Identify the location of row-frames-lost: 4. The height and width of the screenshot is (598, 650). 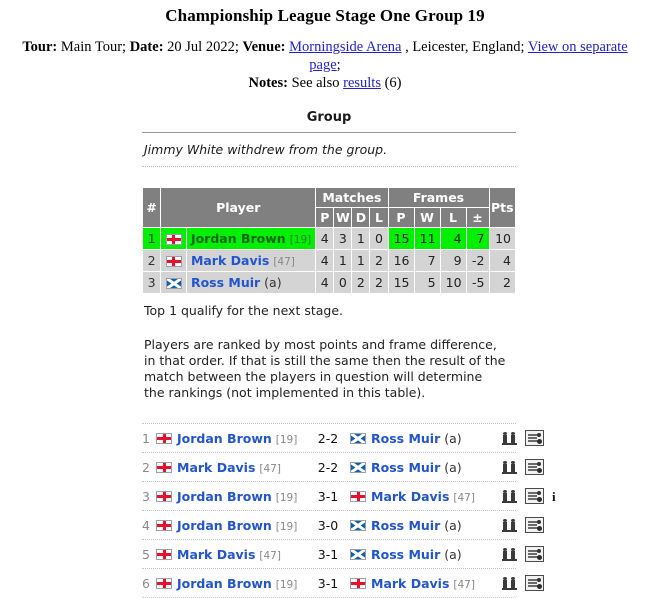
(453, 238).